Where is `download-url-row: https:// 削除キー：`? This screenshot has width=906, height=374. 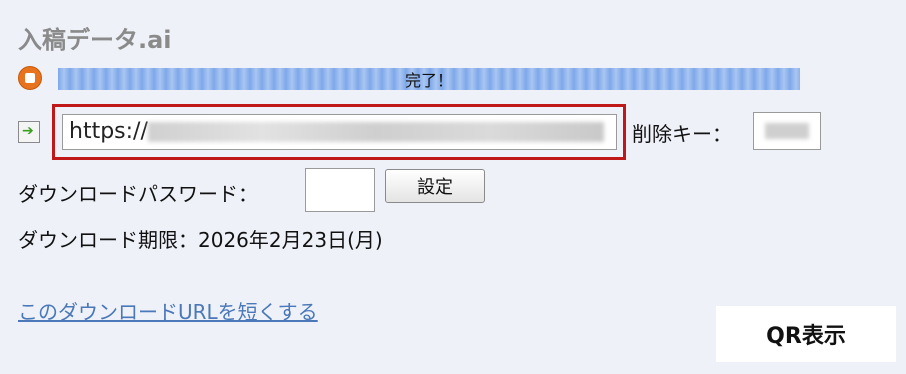
download-url-row: https:// 削除キー： is located at coordinates (458, 132).